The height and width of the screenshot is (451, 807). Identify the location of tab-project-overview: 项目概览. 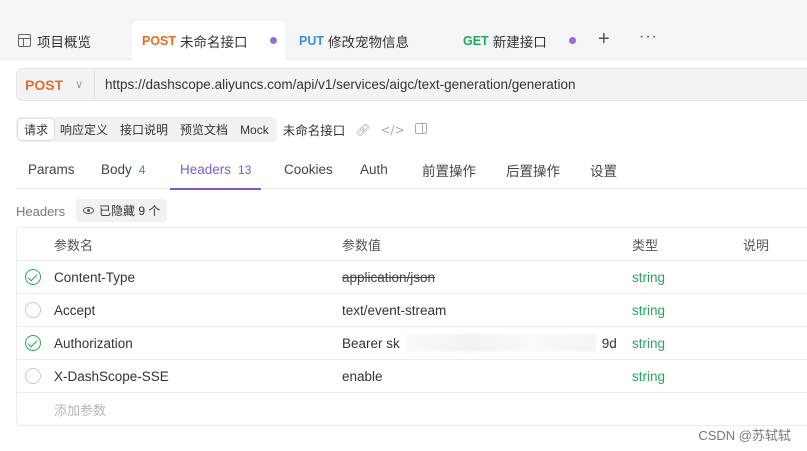
(54, 40).